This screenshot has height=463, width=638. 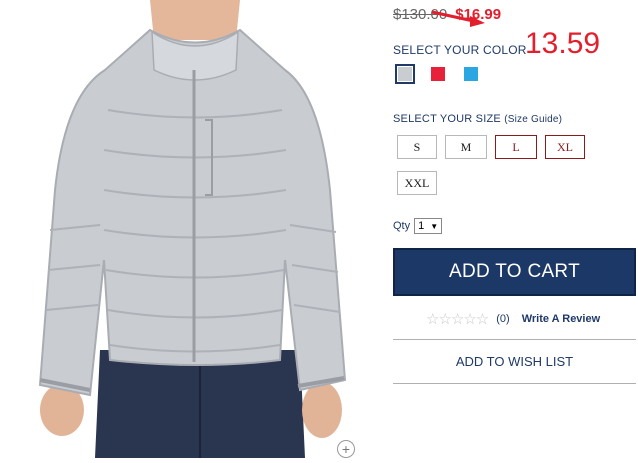 I want to click on color-swatch-red, so click(x=438, y=74).